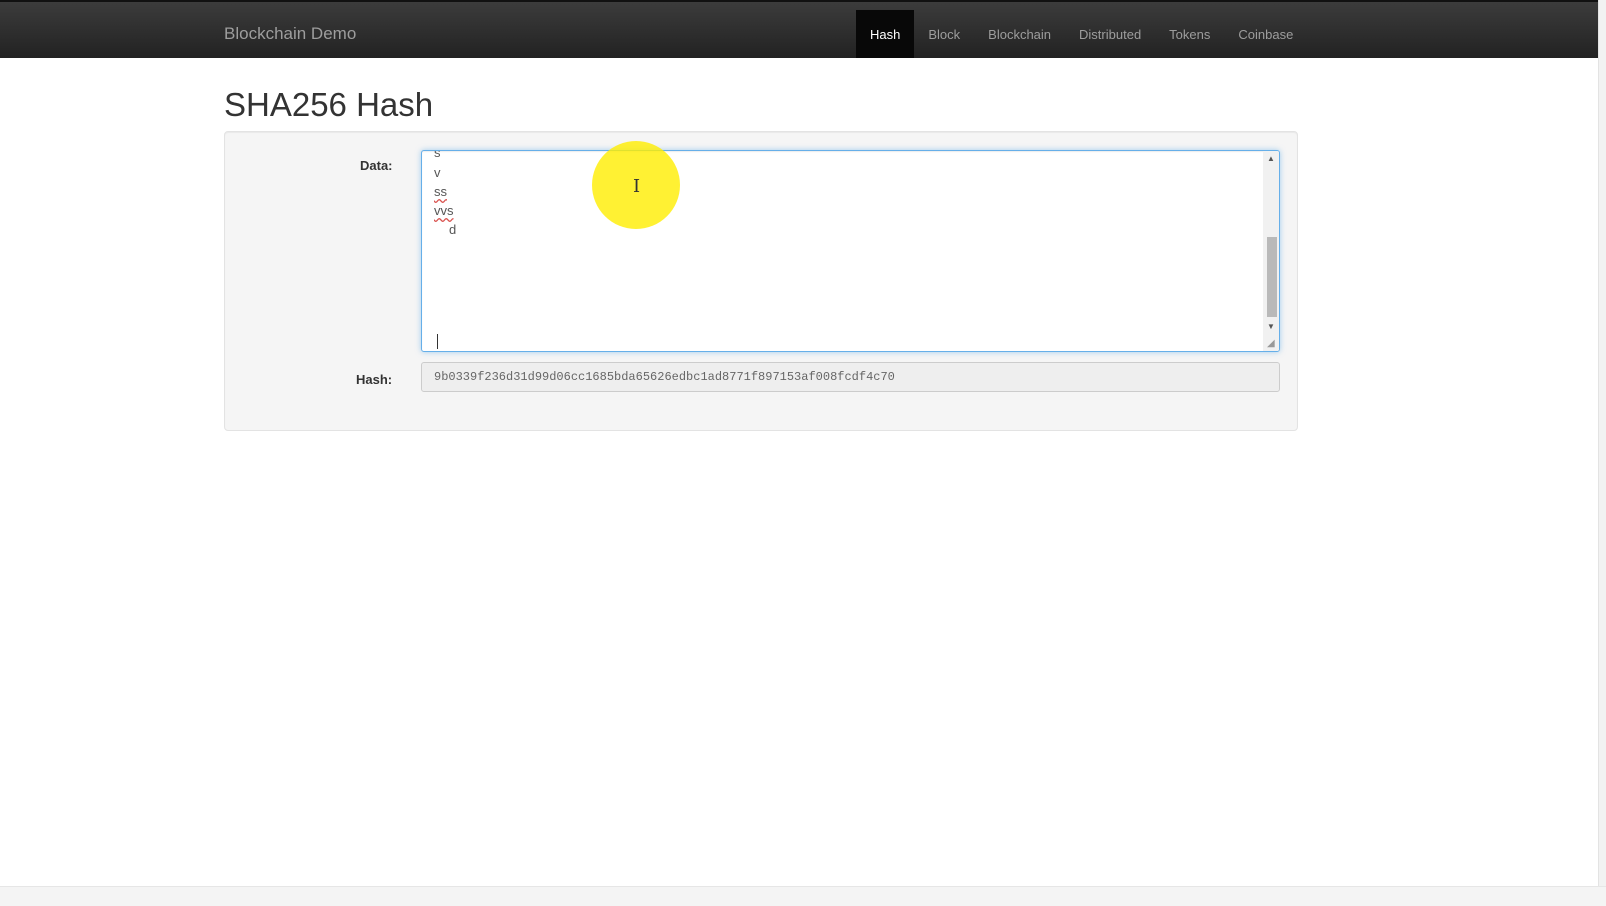  What do you see at coordinates (290, 34) in the screenshot?
I see `brand-link: Blockchain Demo` at bounding box center [290, 34].